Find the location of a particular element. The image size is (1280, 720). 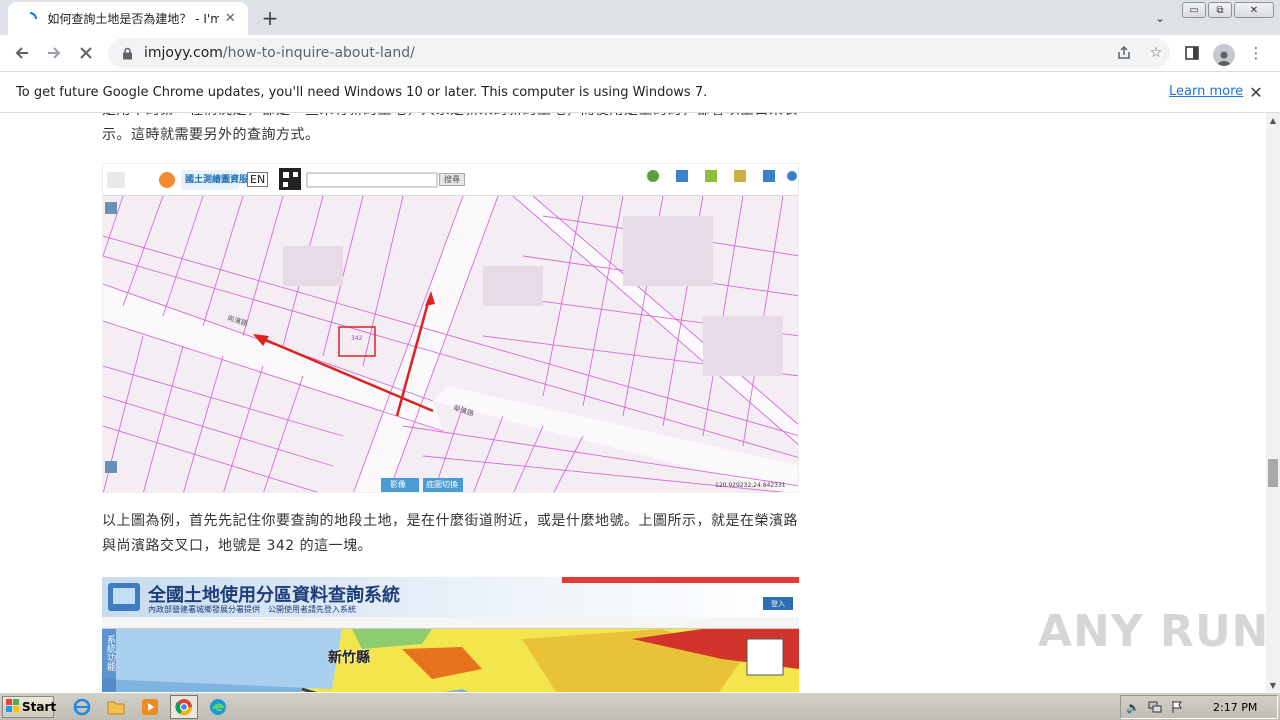

internet-explorer-icon is located at coordinates (82, 707).